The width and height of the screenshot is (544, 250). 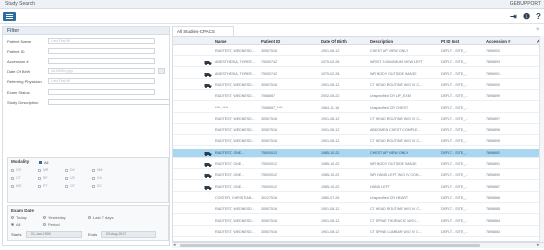 What do you see at coordinates (270, 41) in the screenshot?
I see `column-header: Patient ID` at bounding box center [270, 41].